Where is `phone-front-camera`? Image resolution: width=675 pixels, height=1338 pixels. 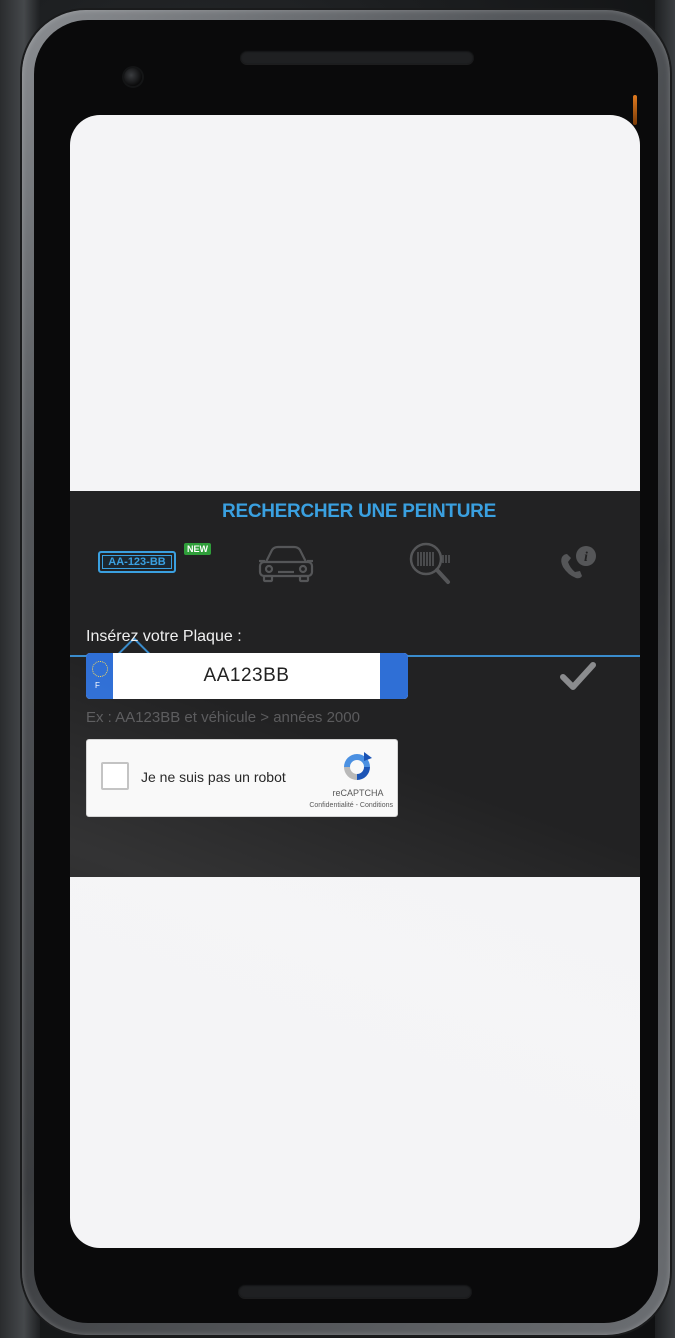 phone-front-camera is located at coordinates (133, 77).